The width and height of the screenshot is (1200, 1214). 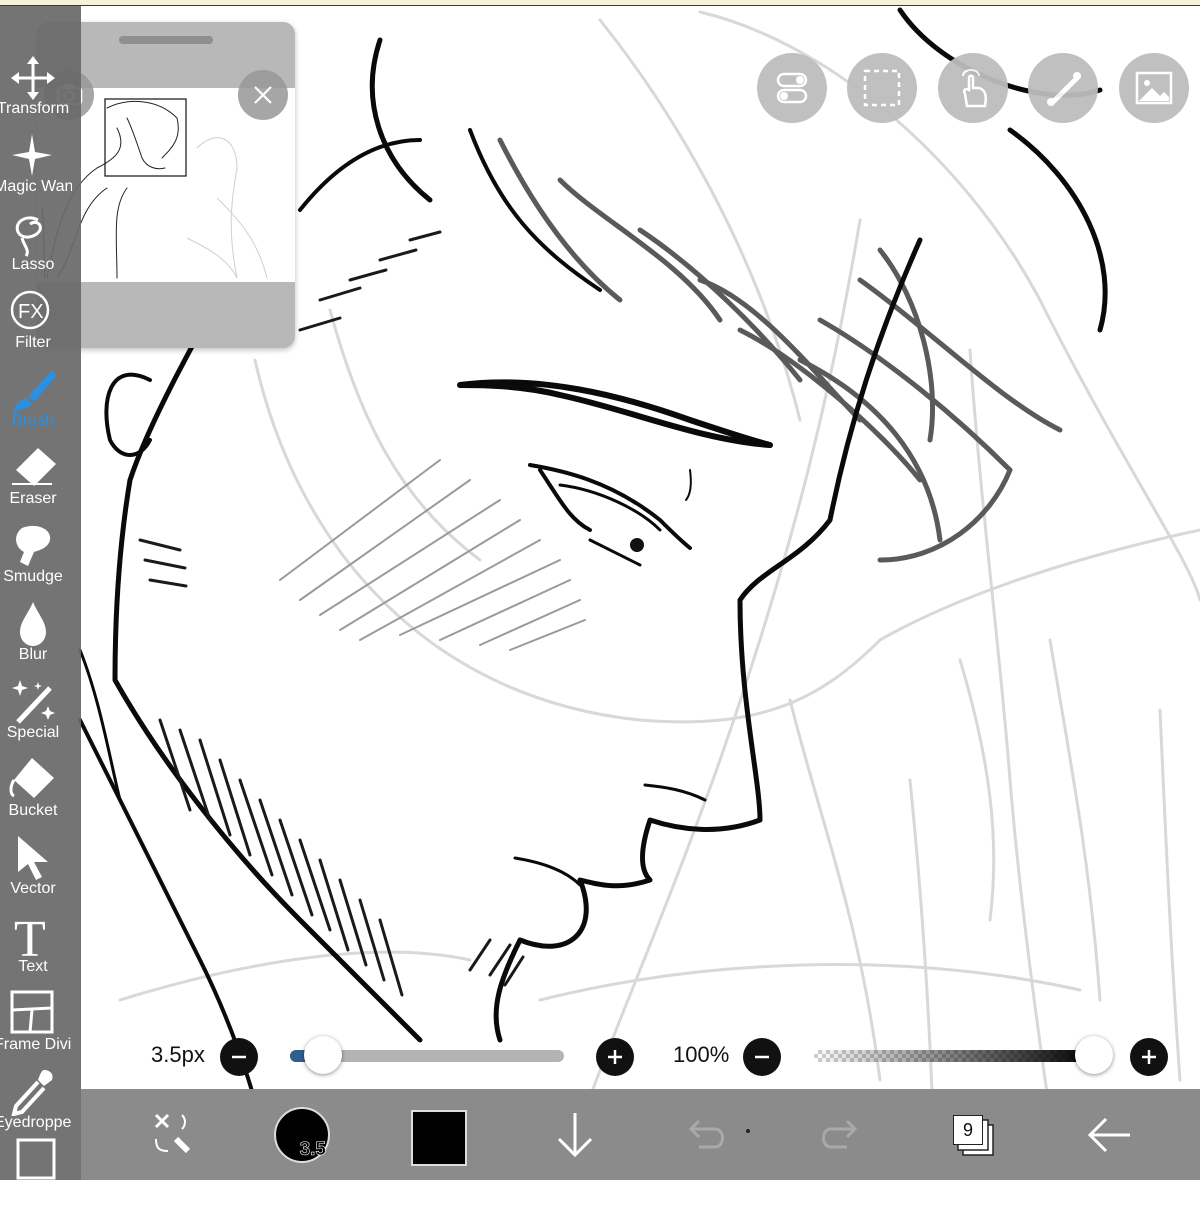 I want to click on ruler-button, so click(x=1063, y=88).